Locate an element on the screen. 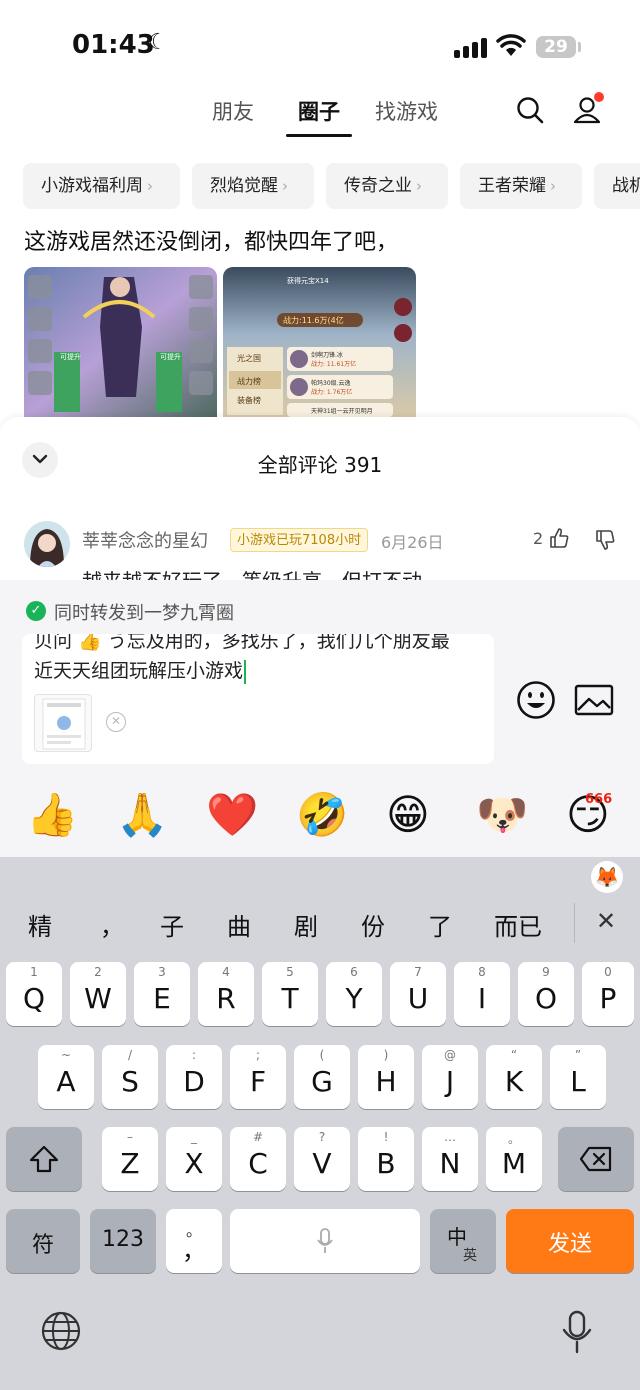 The height and width of the screenshot is (1390, 640). image-overlay-label: 光之国 is located at coordinates (249, 358).